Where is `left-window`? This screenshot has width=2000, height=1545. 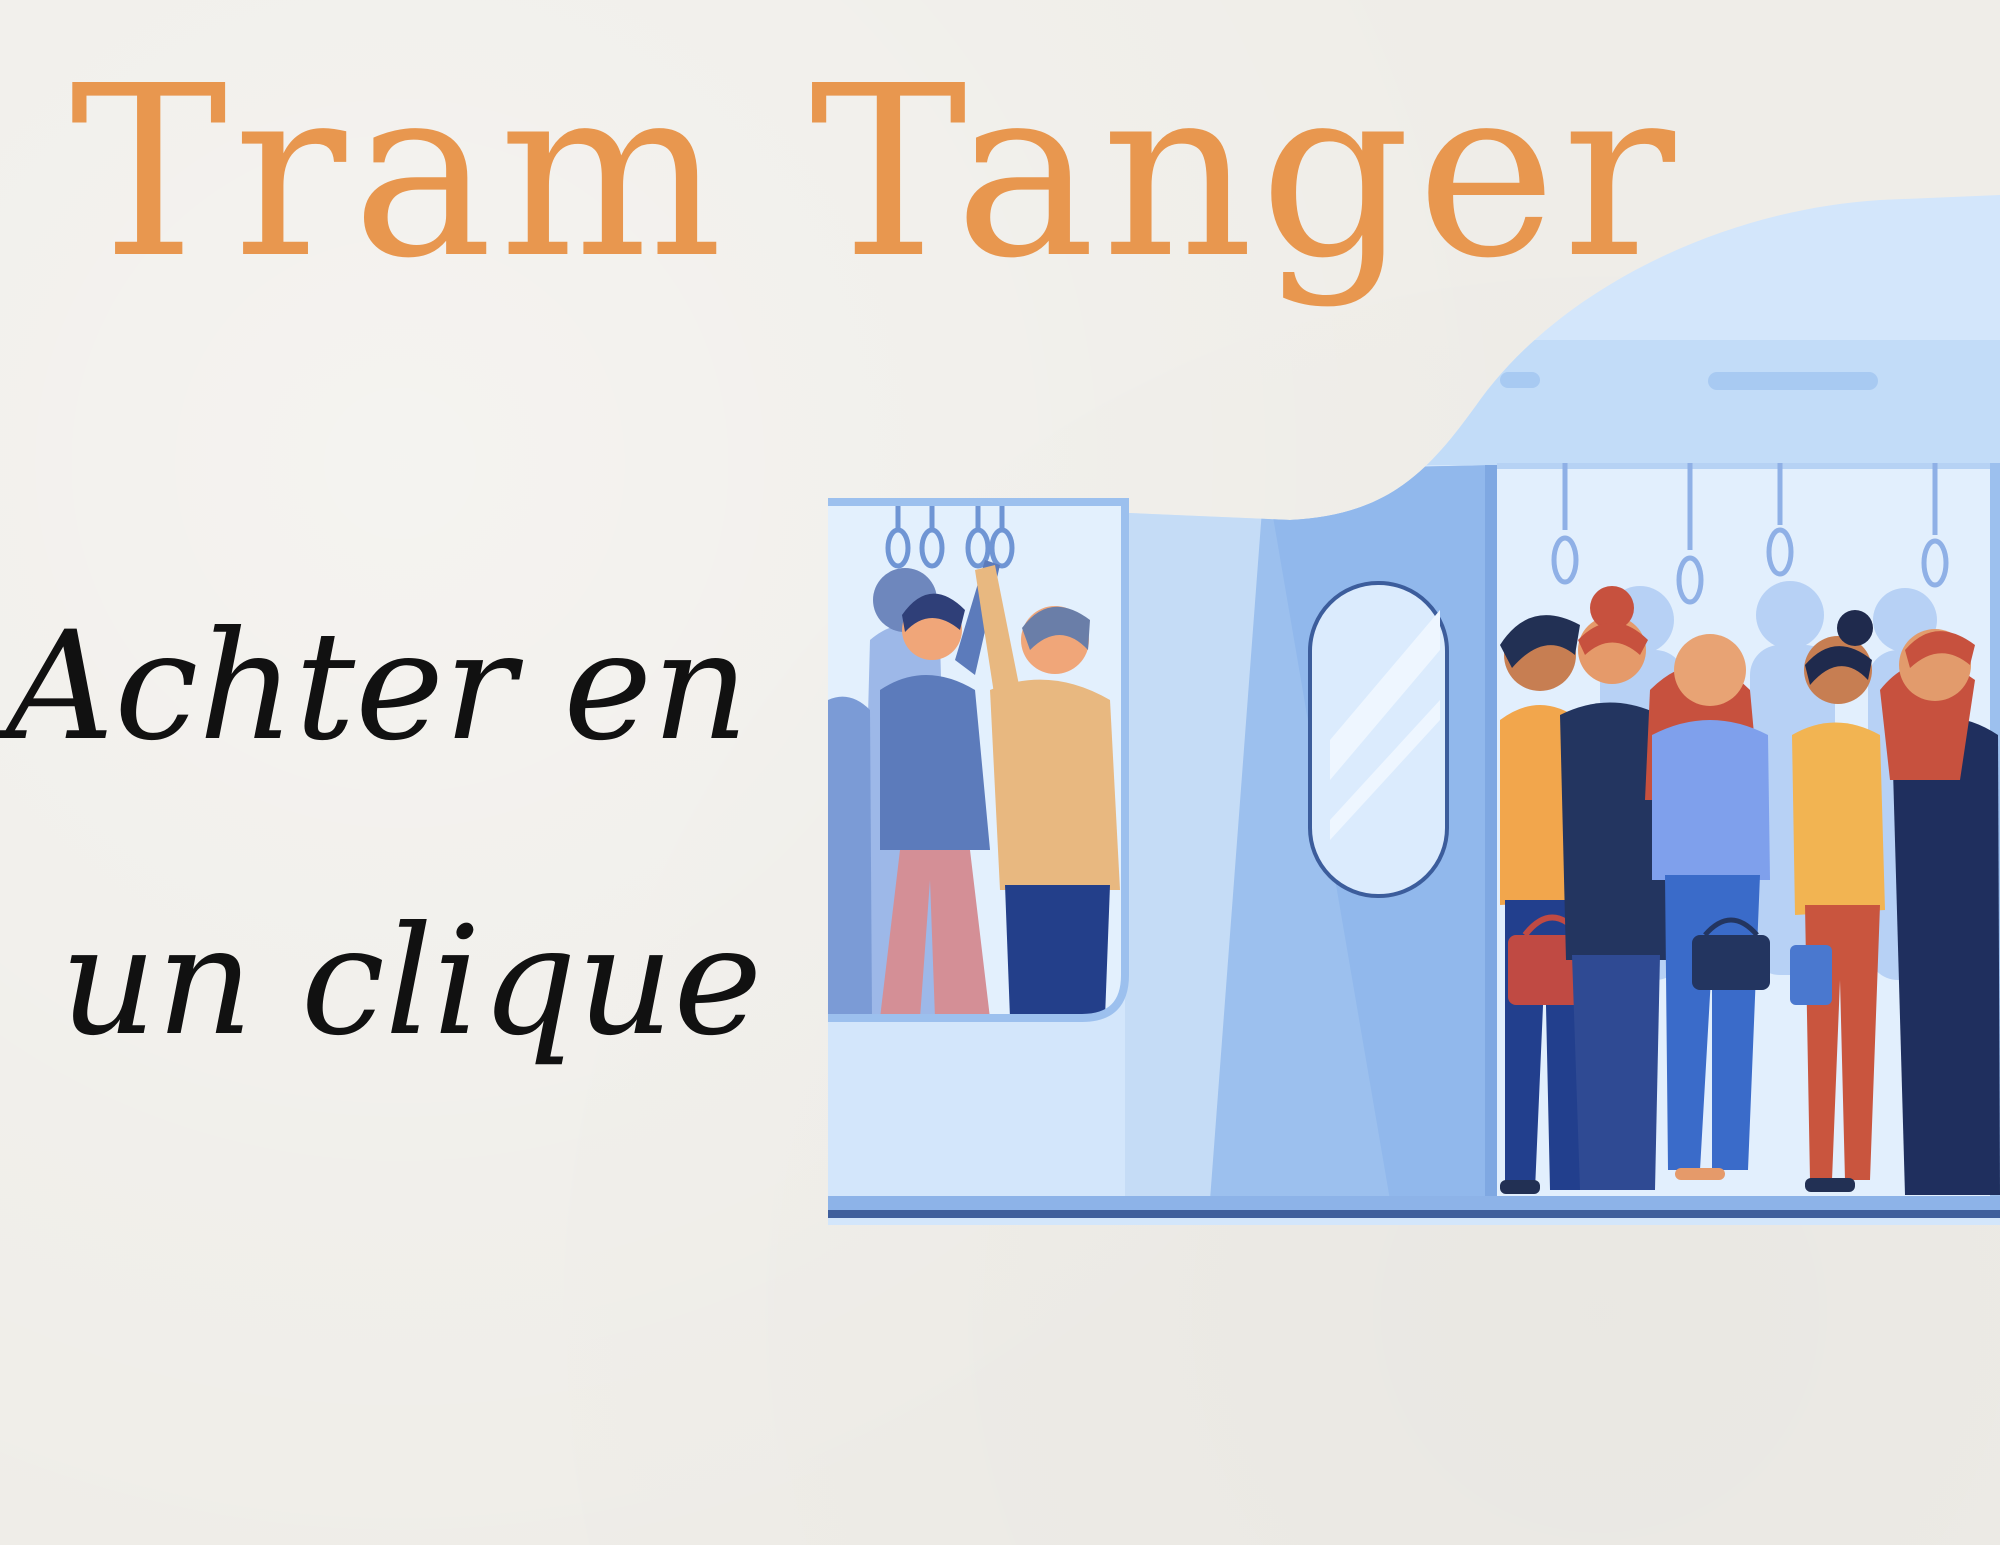 left-window is located at coordinates (976, 760).